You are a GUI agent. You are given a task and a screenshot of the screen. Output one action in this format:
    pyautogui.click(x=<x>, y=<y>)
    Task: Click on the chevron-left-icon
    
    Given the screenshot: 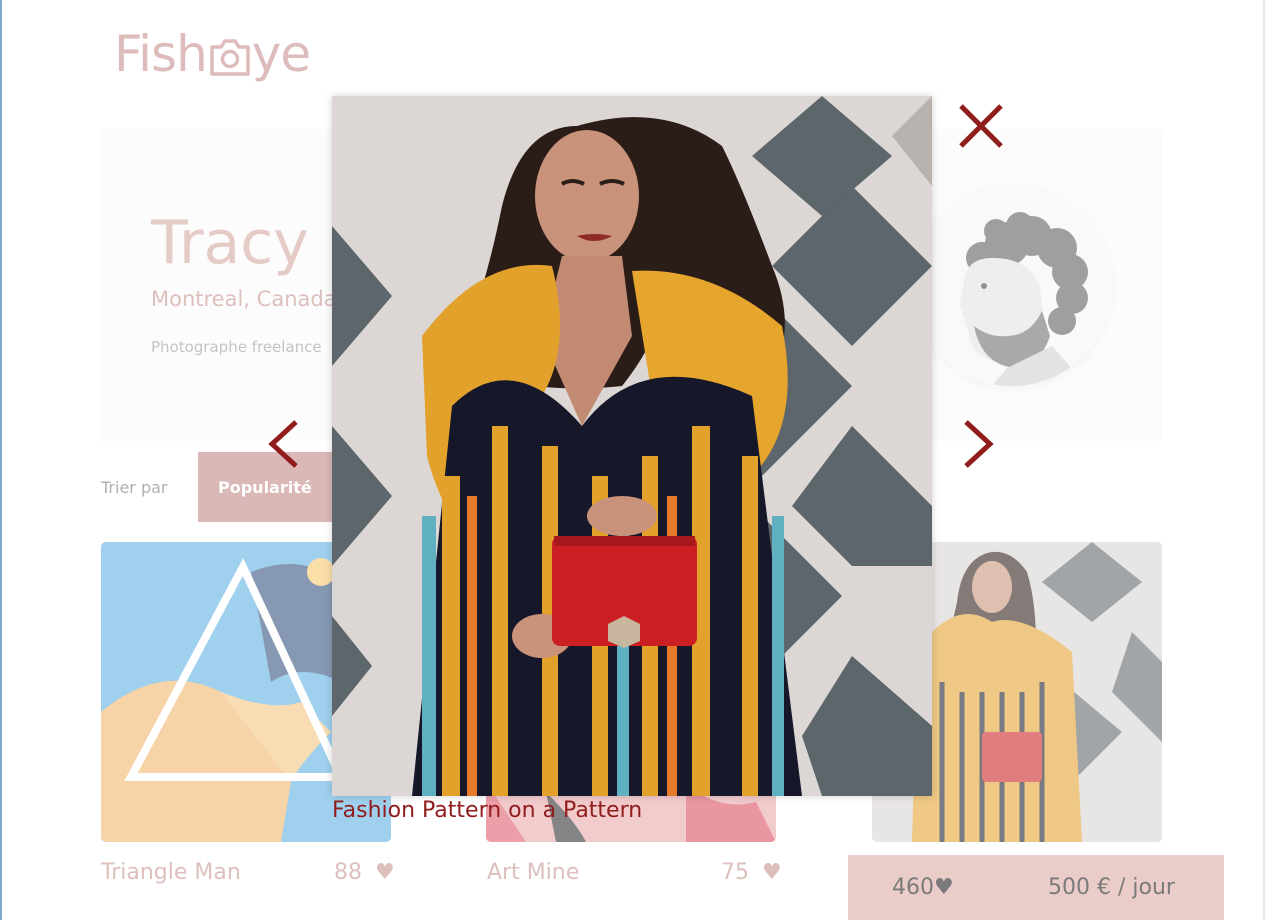 What is the action you would take?
    pyautogui.click(x=284, y=444)
    